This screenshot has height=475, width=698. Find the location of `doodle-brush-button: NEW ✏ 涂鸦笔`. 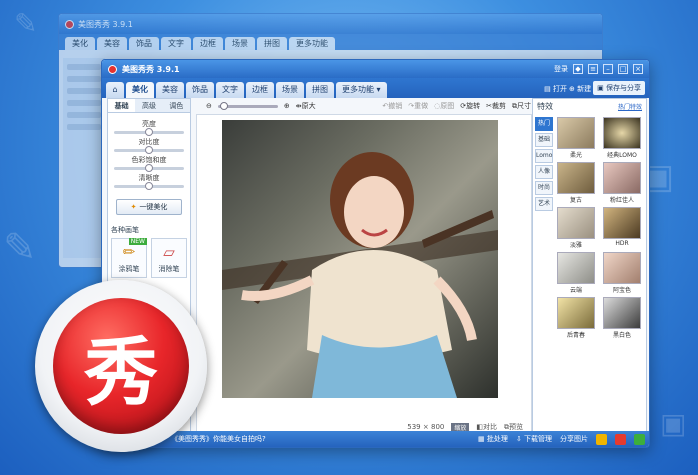

doodle-brush-button: NEW ✏ 涂鸦笔 is located at coordinates (129, 258).